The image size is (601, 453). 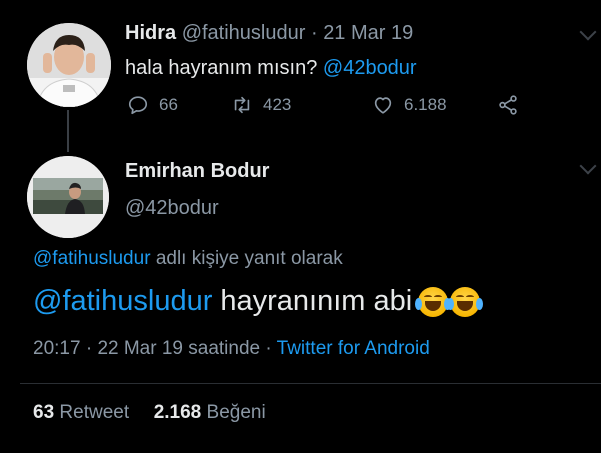 I want to click on emoji-group, so click(x=449, y=301).